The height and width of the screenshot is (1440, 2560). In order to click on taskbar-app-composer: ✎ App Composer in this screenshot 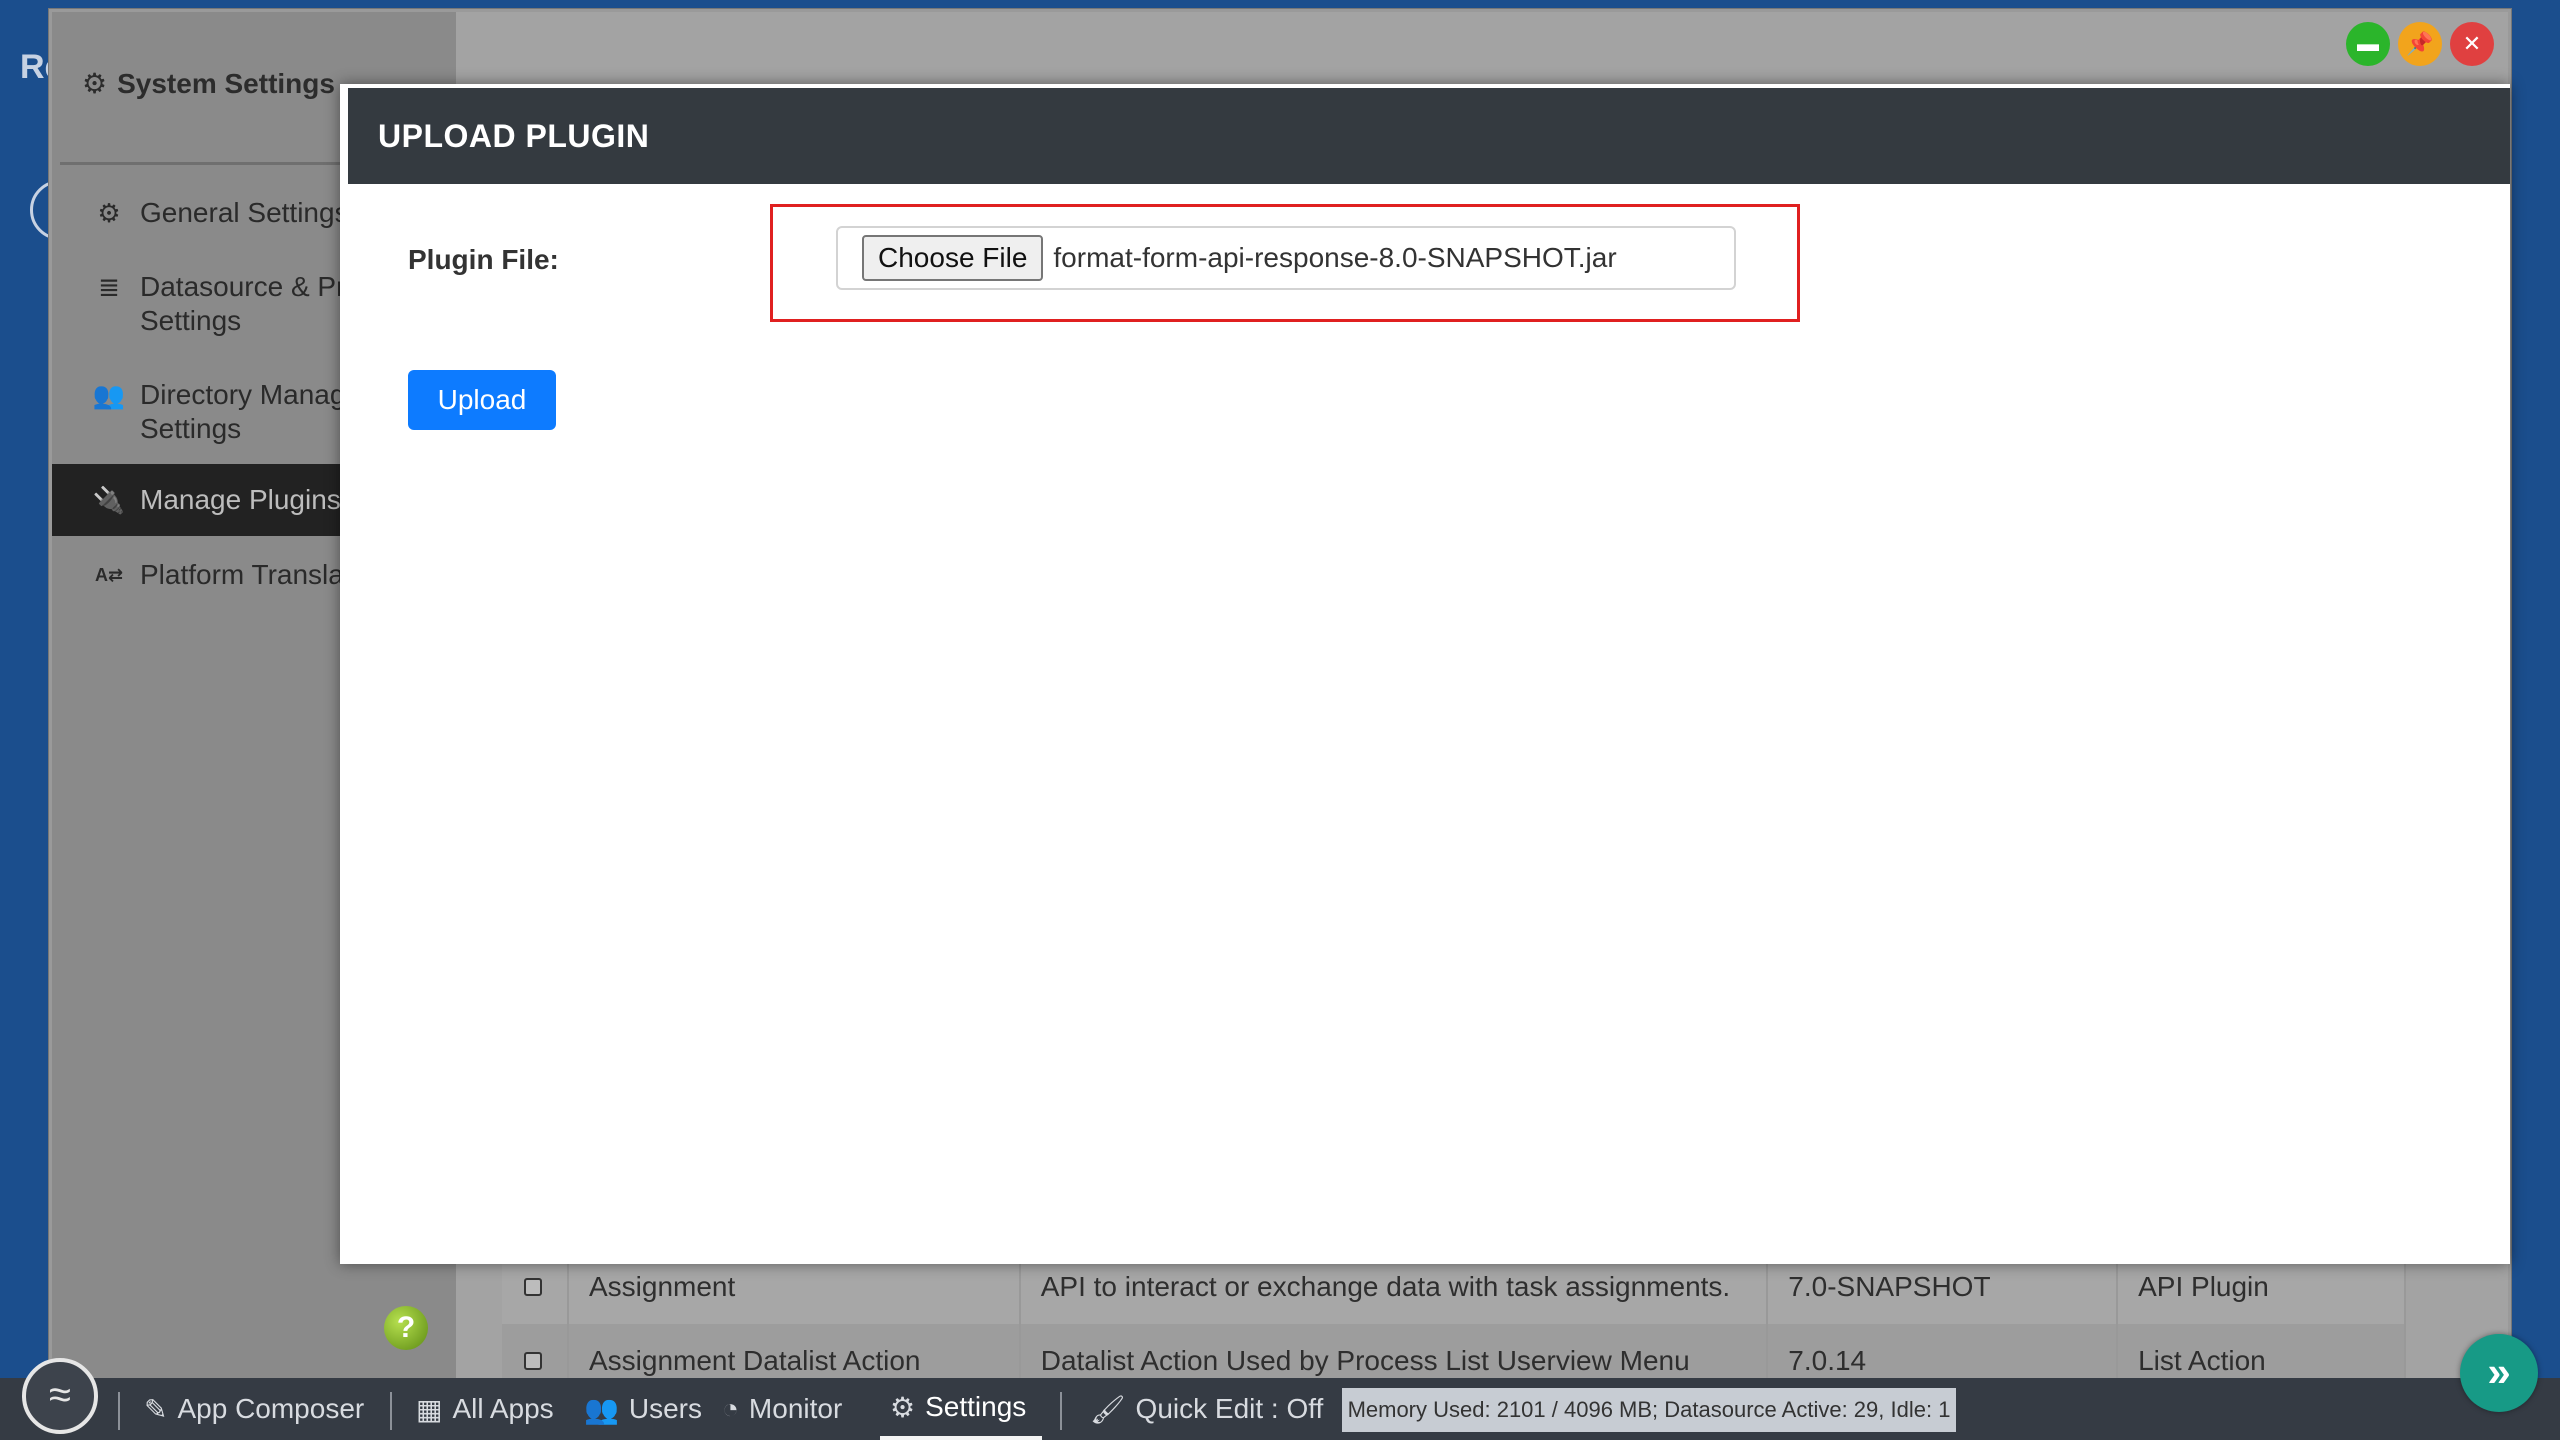, I will do `click(254, 1409)`.